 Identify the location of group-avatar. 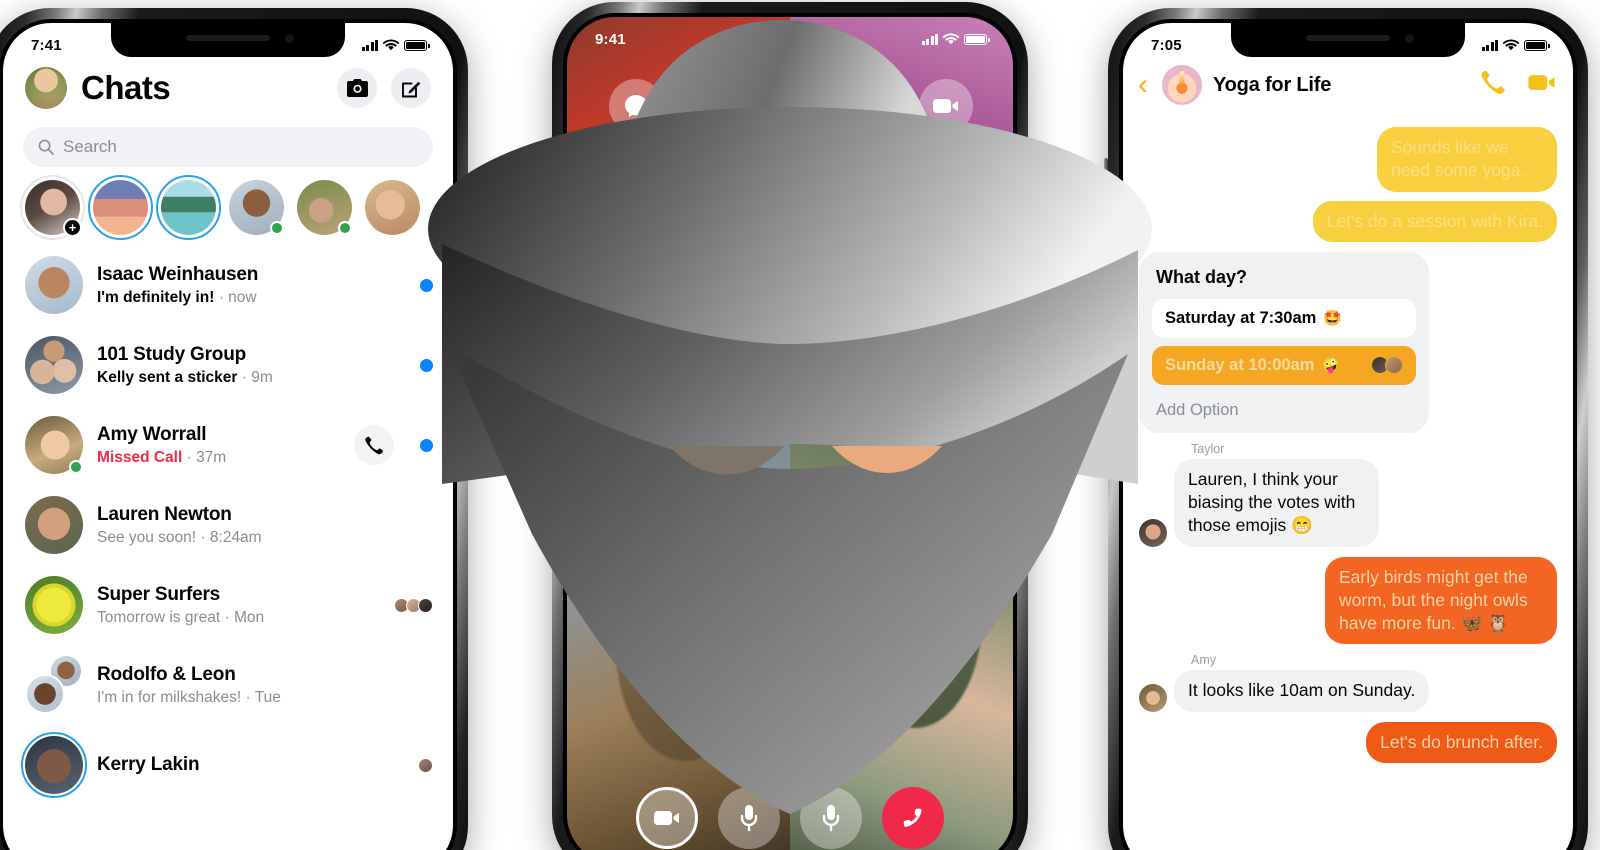
(1182, 85).